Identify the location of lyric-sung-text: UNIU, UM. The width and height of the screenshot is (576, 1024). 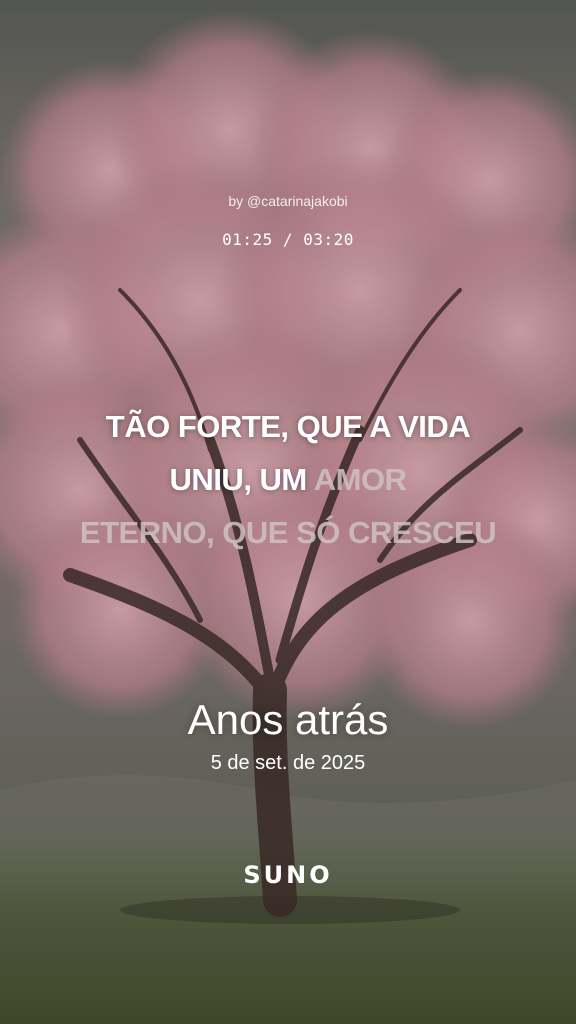
(241, 479).